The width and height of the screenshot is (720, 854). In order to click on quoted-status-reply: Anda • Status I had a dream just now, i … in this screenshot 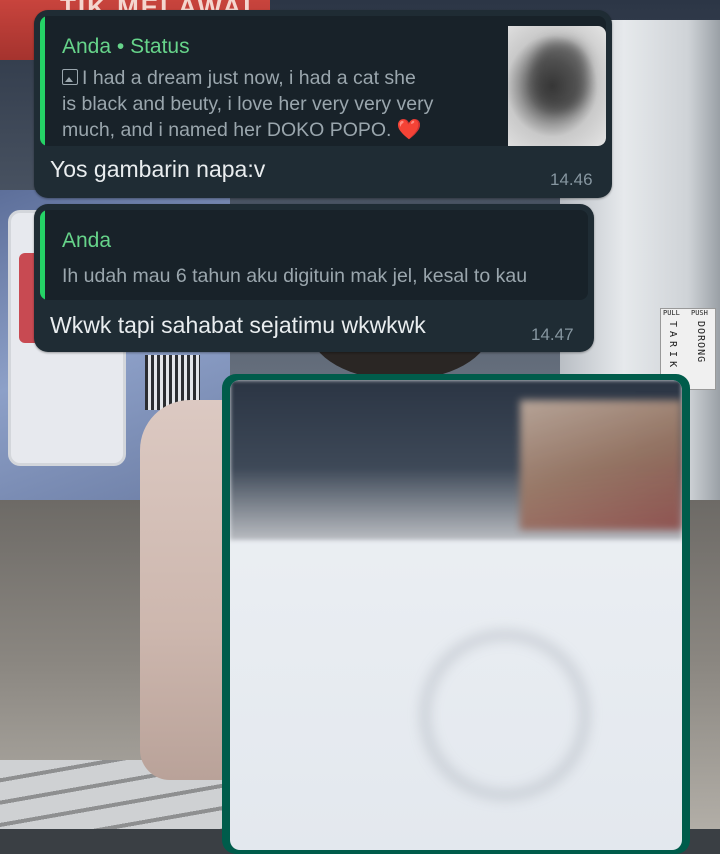, I will do `click(323, 81)`.